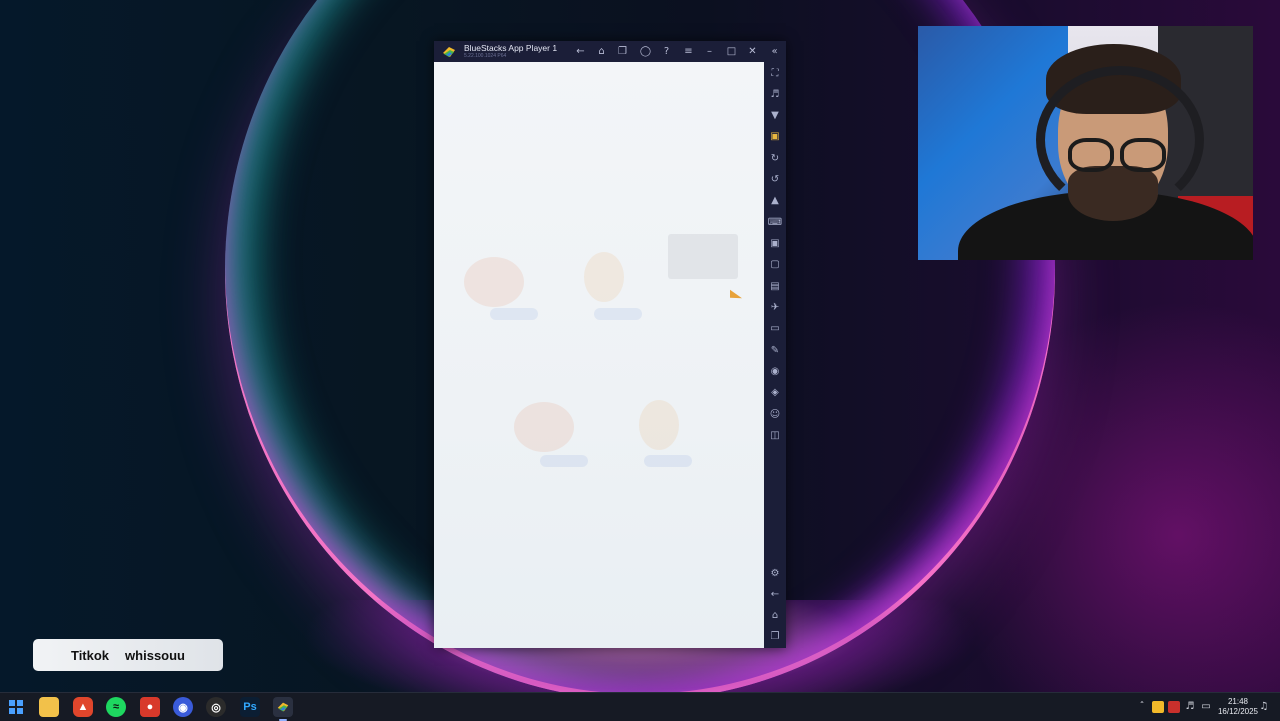 The width and height of the screenshot is (1280, 721). Describe the element at coordinates (485, 56) in the screenshot. I see `window-version: 5.22.100.1024 P64` at that location.